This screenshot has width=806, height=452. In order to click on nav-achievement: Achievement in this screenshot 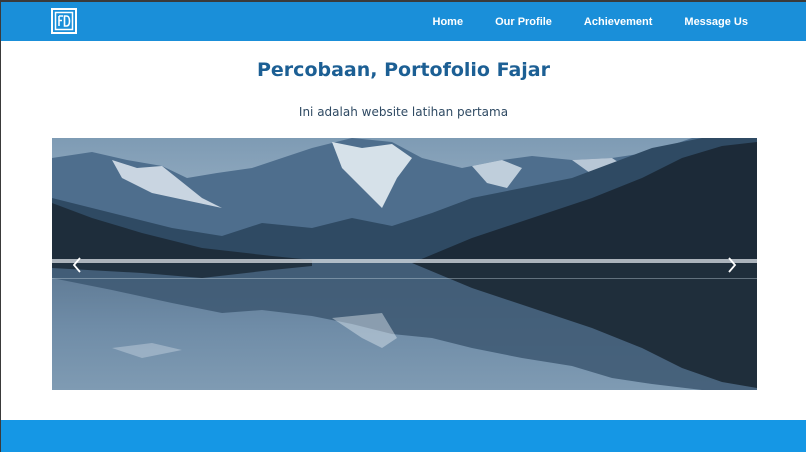, I will do `click(618, 22)`.